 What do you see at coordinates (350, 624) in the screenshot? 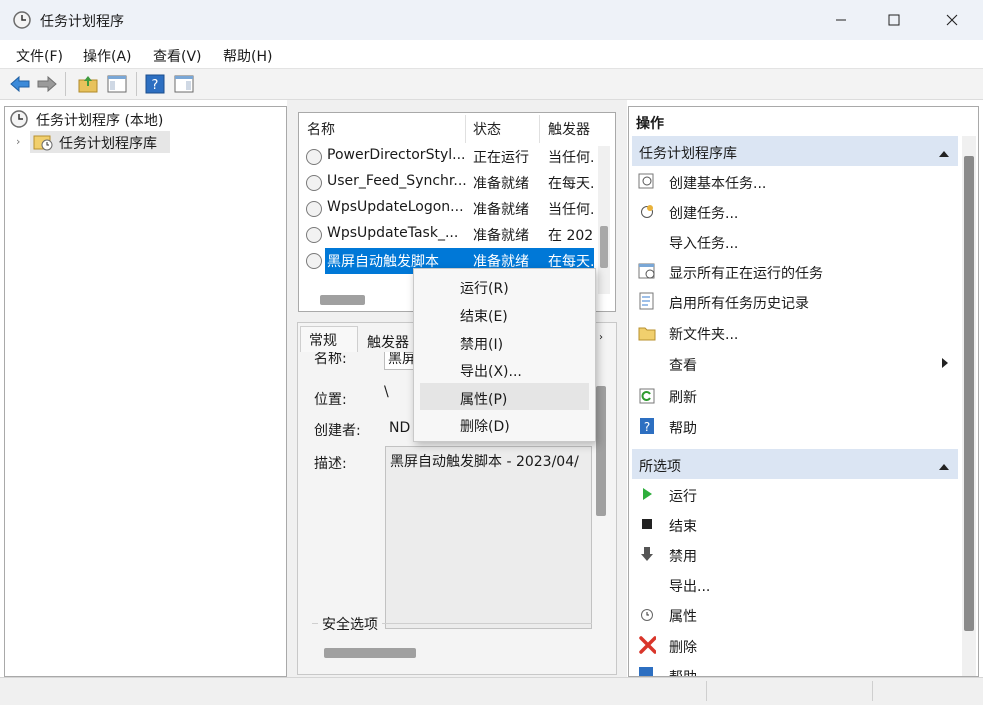
I see `security-options-label: 安全选项` at bounding box center [350, 624].